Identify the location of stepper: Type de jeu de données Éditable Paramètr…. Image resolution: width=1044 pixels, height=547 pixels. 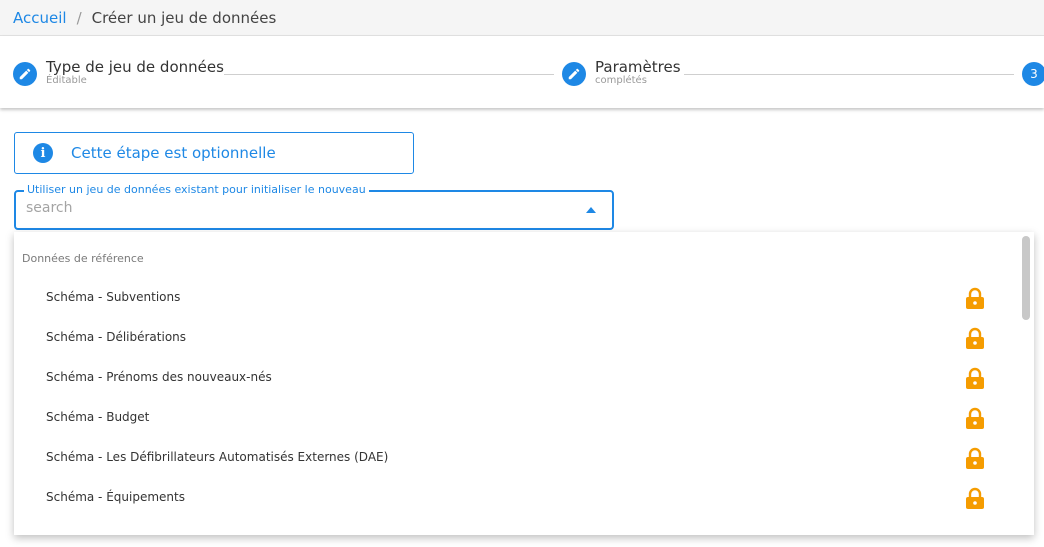
(522, 72).